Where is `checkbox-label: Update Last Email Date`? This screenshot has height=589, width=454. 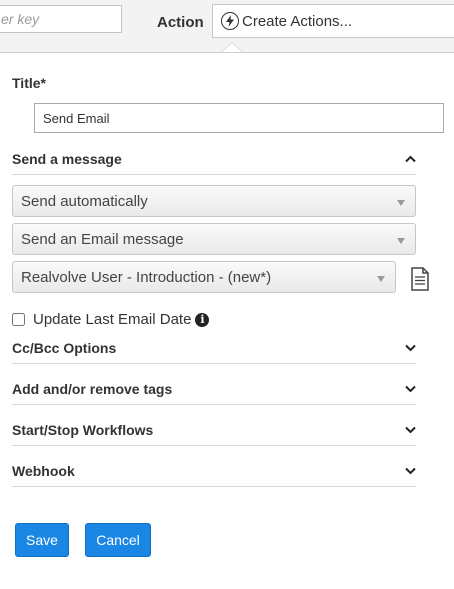 checkbox-label: Update Last Email Date is located at coordinates (112, 319).